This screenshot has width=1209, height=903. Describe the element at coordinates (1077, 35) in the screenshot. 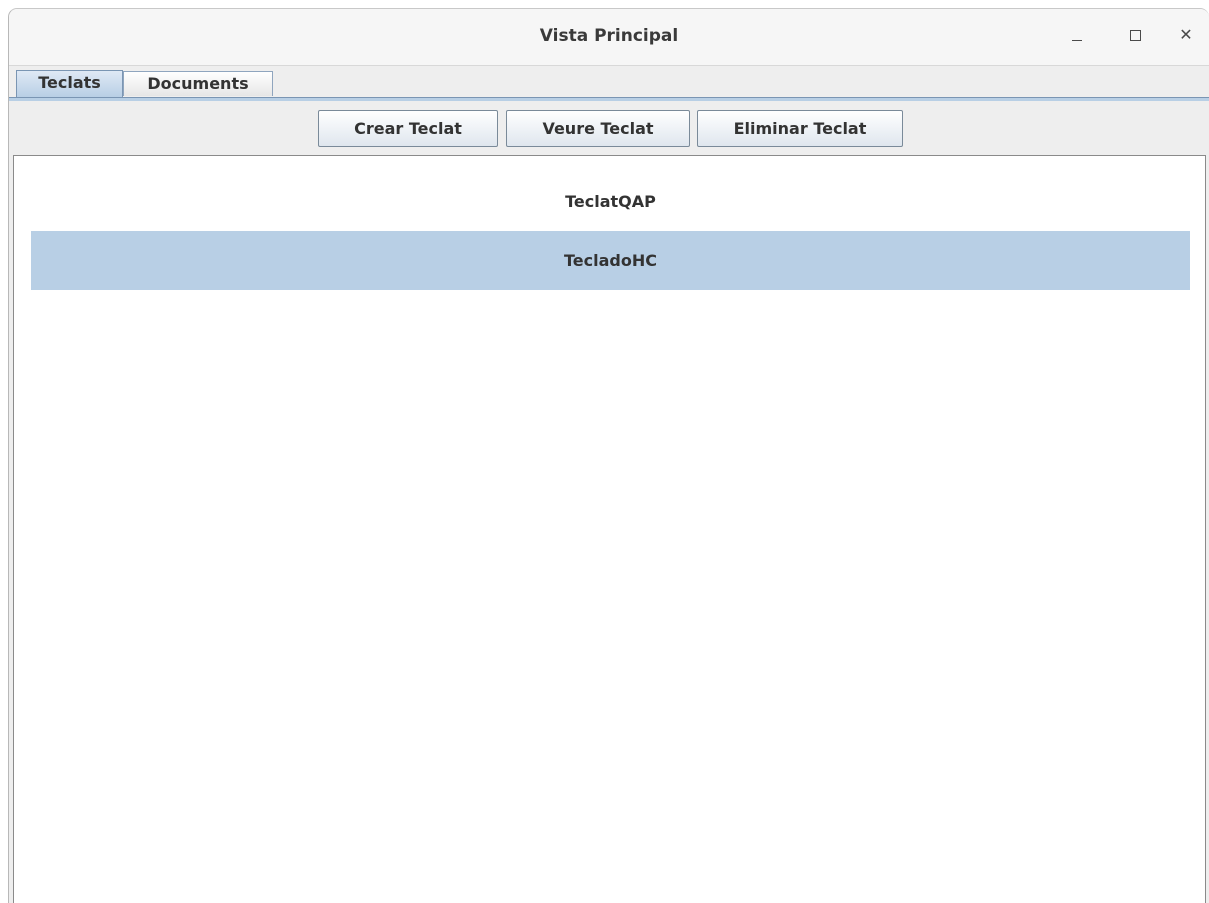

I see `minimize-button` at that location.